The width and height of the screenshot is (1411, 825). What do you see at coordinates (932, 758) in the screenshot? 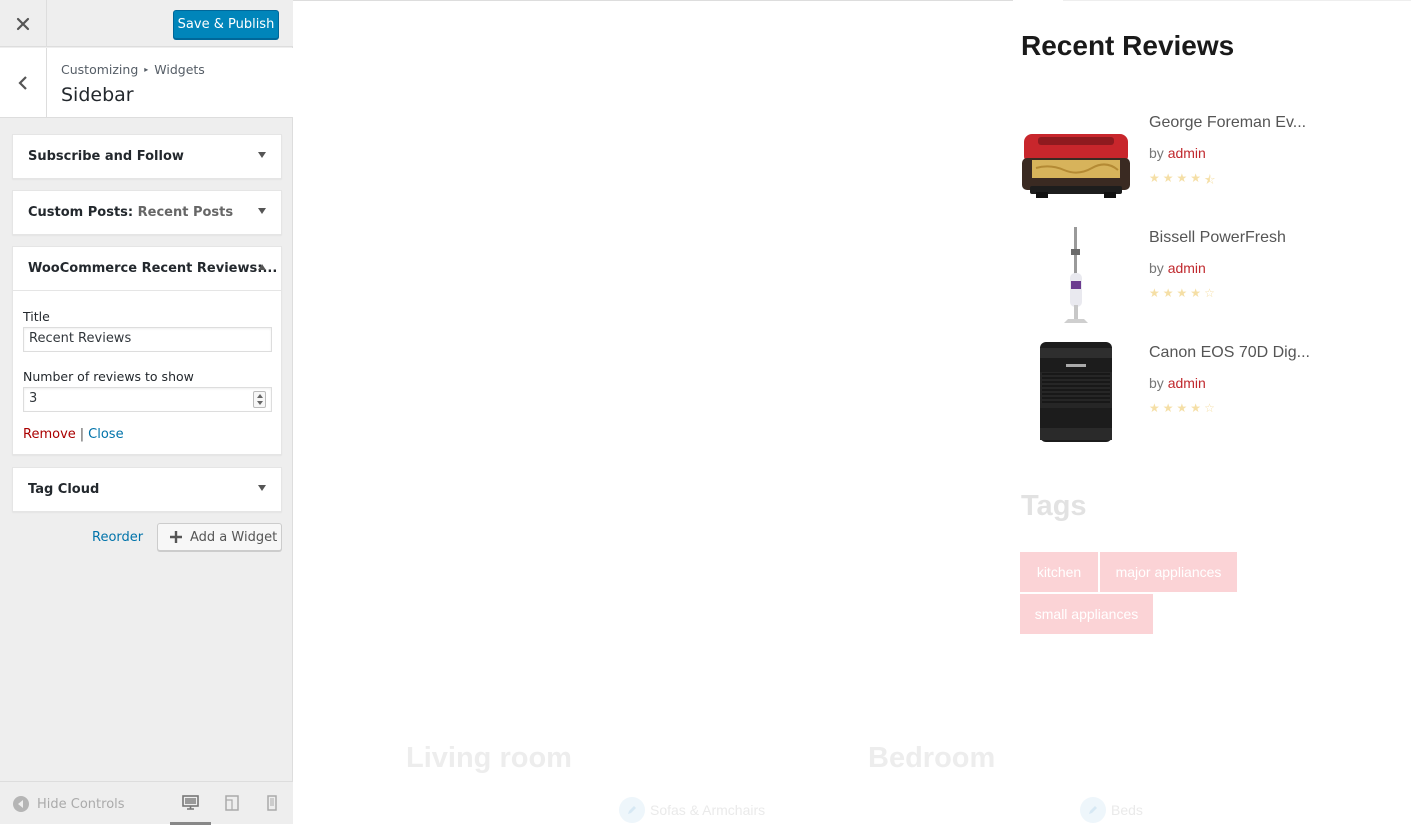
I see `category-title-bedroom: Bedroom` at bounding box center [932, 758].